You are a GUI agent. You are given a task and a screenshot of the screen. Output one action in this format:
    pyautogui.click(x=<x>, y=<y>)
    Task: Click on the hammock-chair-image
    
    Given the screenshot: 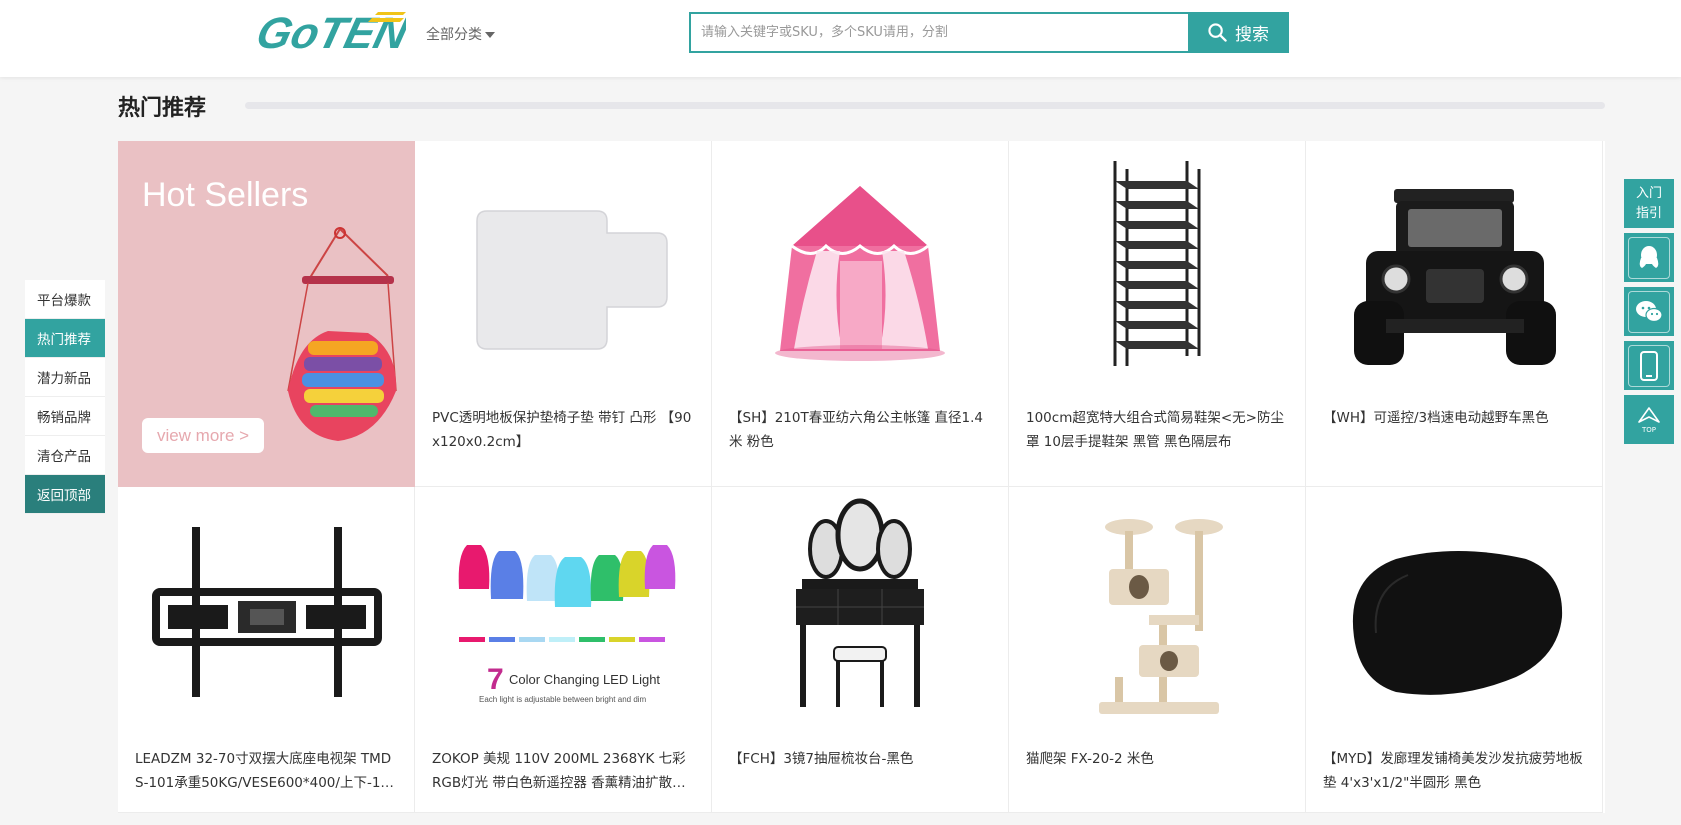 What is the action you would take?
    pyautogui.click(x=342, y=334)
    